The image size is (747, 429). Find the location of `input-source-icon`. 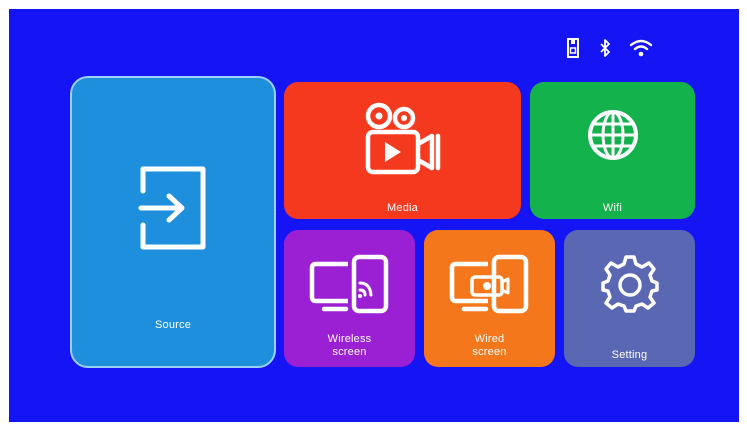

input-source-icon is located at coordinates (172, 208).